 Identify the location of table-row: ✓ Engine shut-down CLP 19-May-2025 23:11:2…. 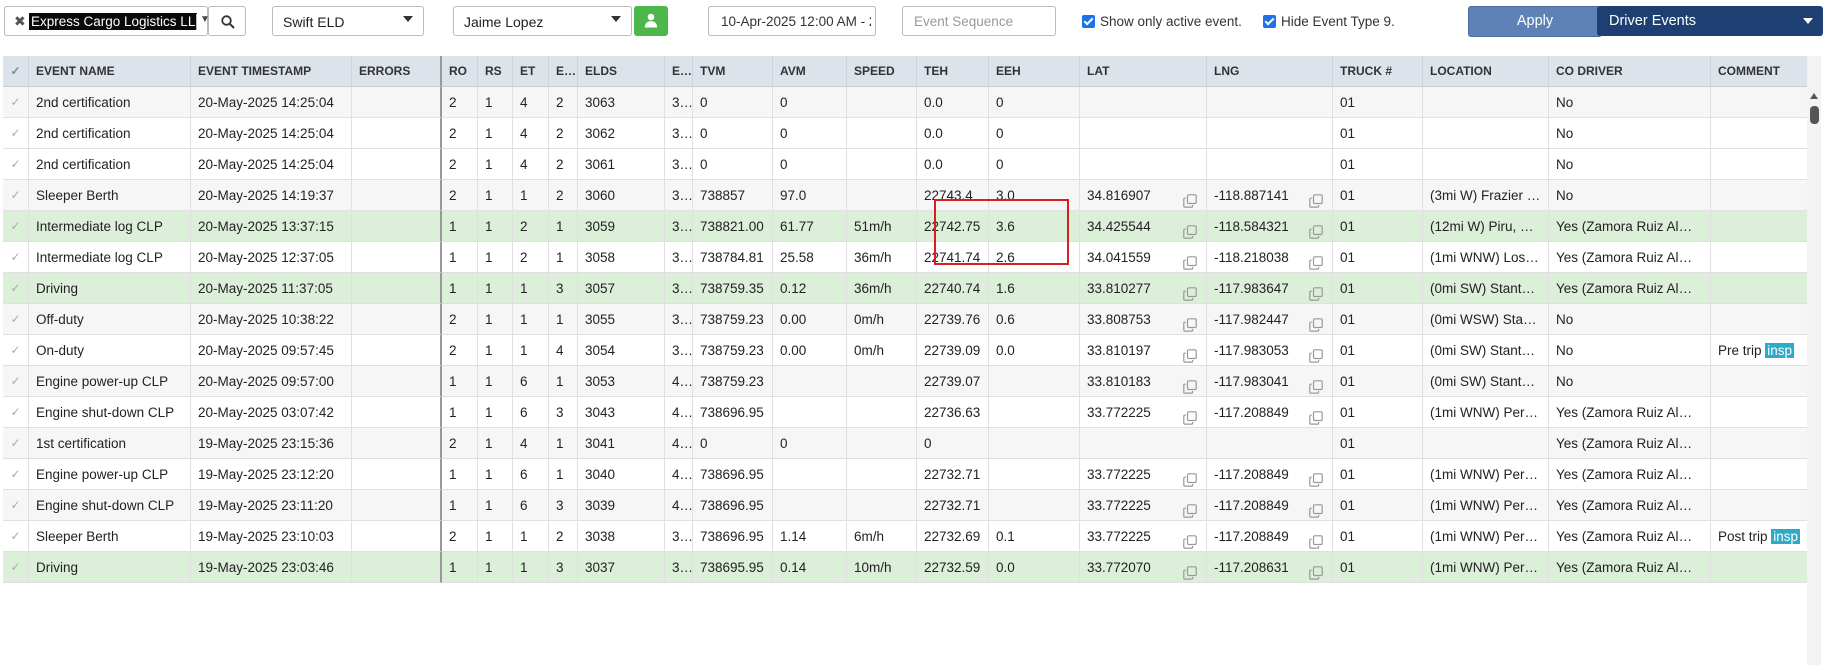
(908, 505).